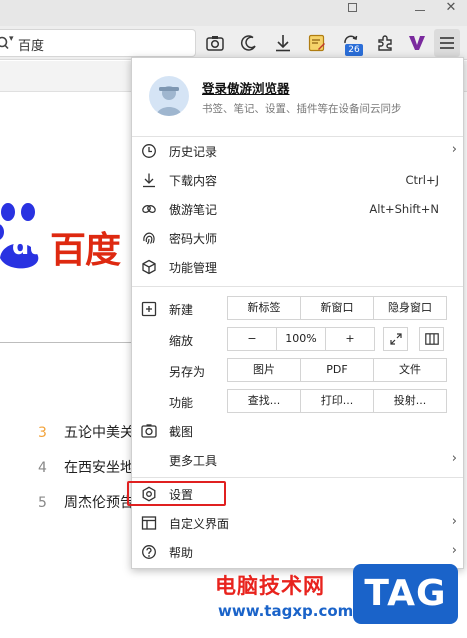 The height and width of the screenshot is (638, 467). What do you see at coordinates (99, 503) in the screenshot?
I see `hot-title: 周杰伦预告` at bounding box center [99, 503].